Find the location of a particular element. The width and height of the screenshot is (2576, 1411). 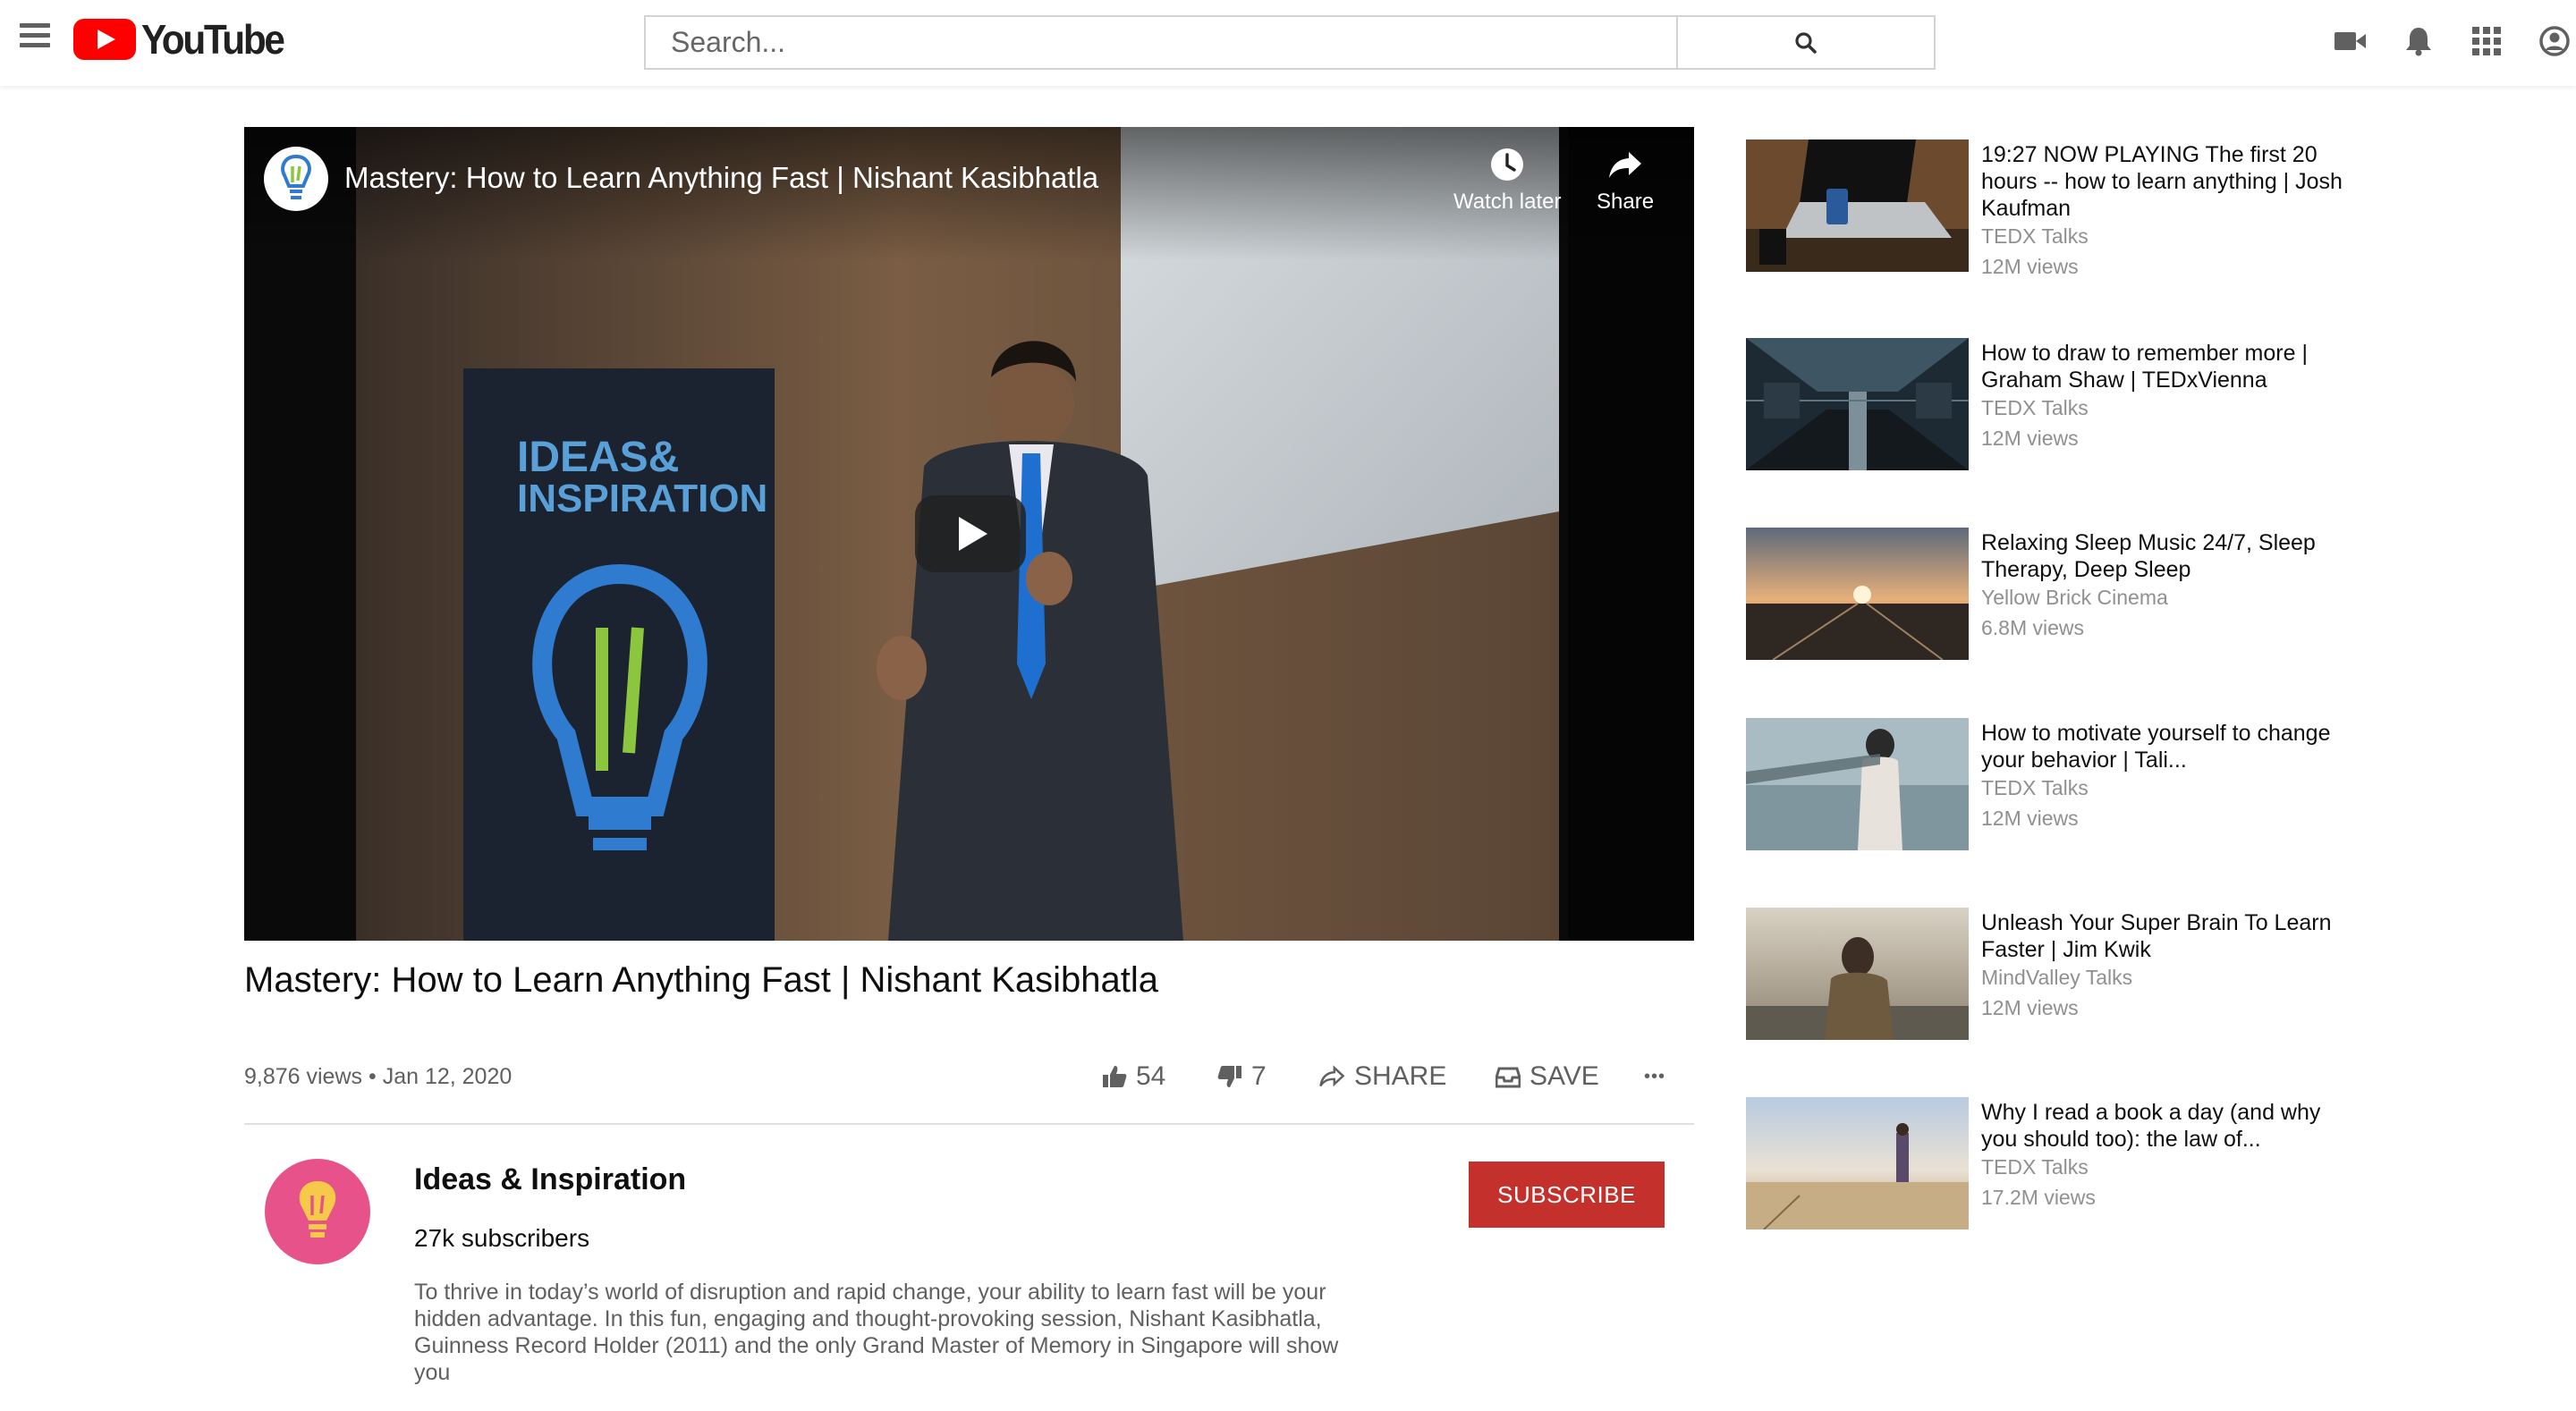

search-input is located at coordinates (1161, 42).